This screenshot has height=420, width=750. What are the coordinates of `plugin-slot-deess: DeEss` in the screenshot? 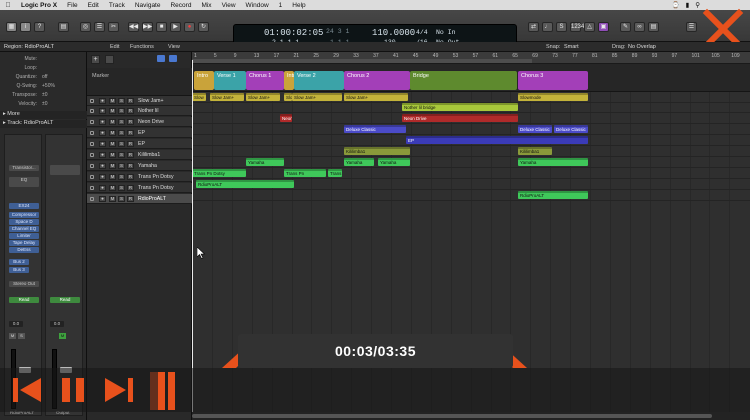 It's located at (24, 250).